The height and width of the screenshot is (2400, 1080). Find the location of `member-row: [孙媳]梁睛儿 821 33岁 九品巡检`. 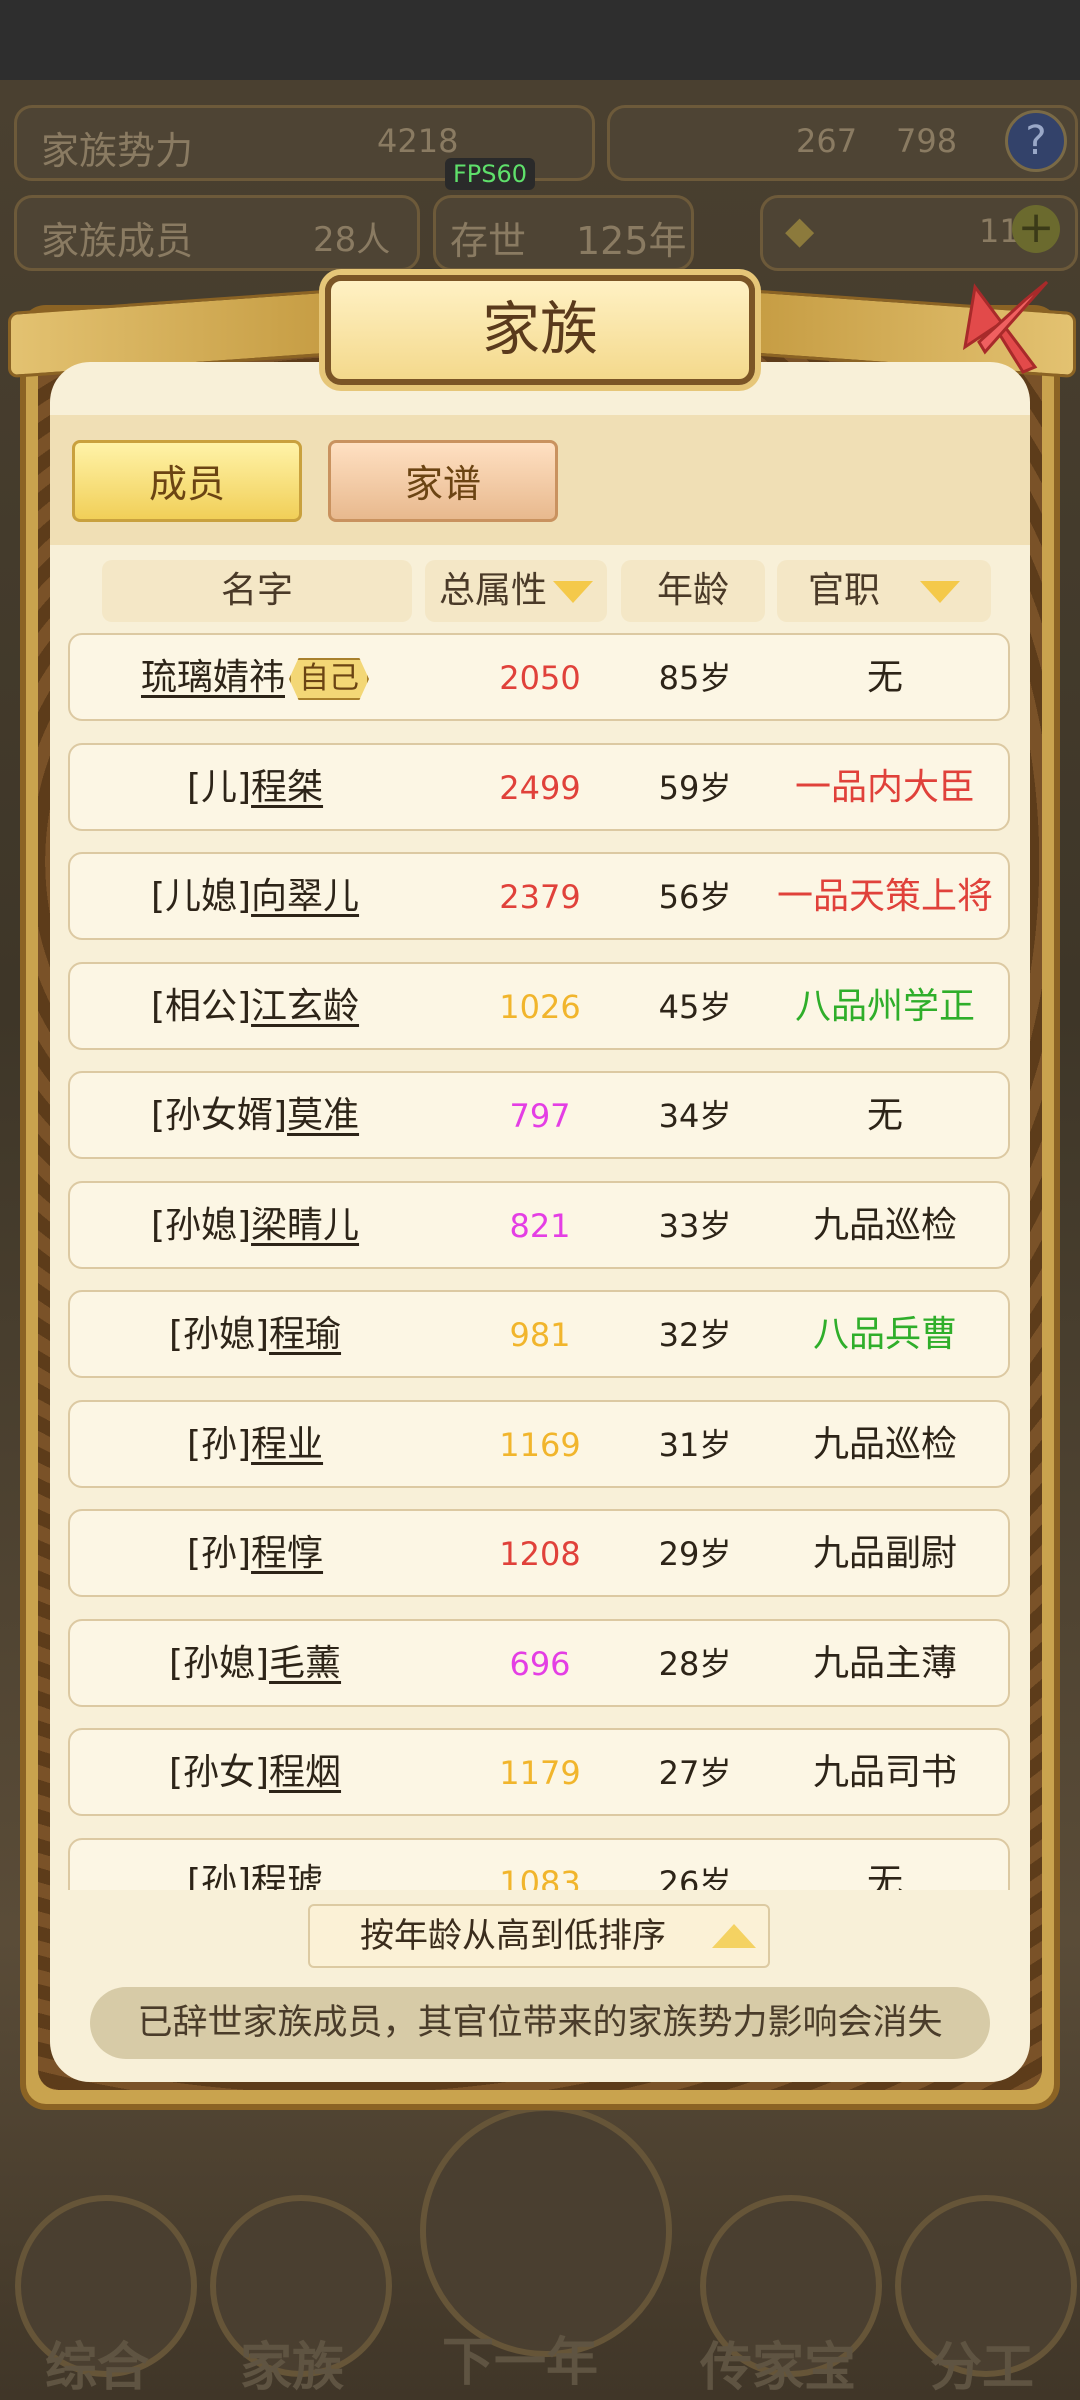

member-row: [孙媳]梁睛儿 821 33岁 九品巡检 is located at coordinates (539, 1225).